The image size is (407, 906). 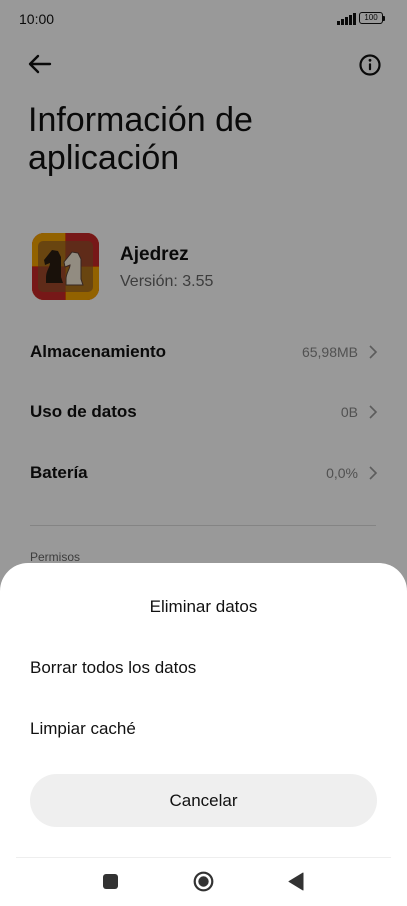 What do you see at coordinates (203, 881) in the screenshot?
I see `home-circle-icon` at bounding box center [203, 881].